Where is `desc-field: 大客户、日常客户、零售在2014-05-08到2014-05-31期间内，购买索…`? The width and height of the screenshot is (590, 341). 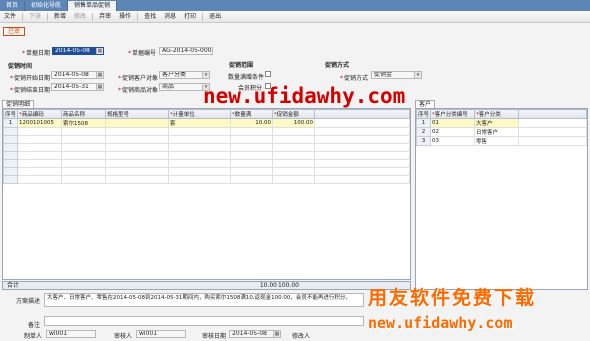
desc-field: 大客户、日常客户、零售在2014-05-08到2014-05-31期间内，购买索… is located at coordinates (204, 300).